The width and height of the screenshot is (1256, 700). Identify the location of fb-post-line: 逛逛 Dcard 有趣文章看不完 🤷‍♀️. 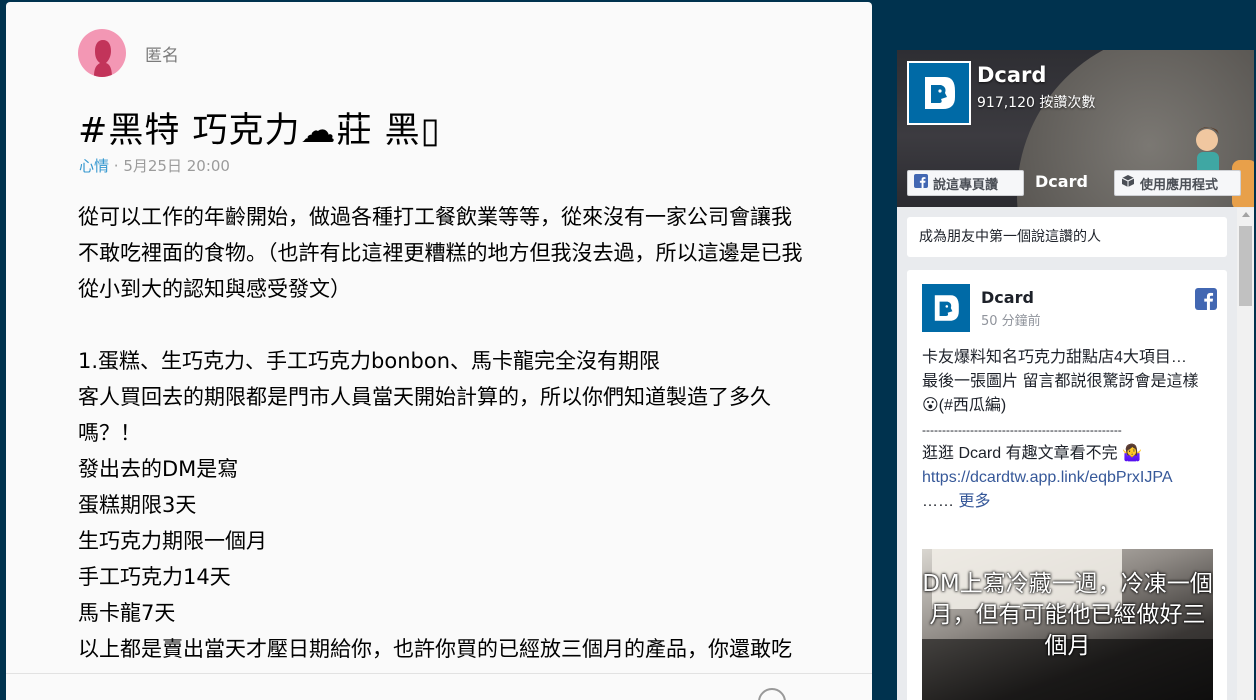
(1032, 453).